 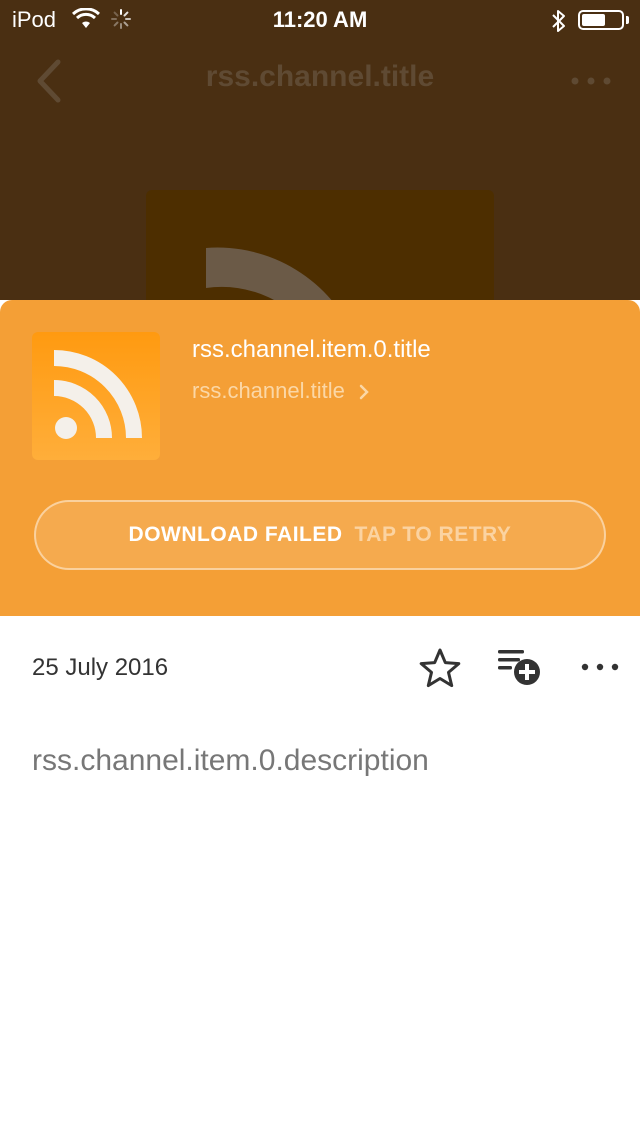 I want to click on star-button, so click(x=440, y=668).